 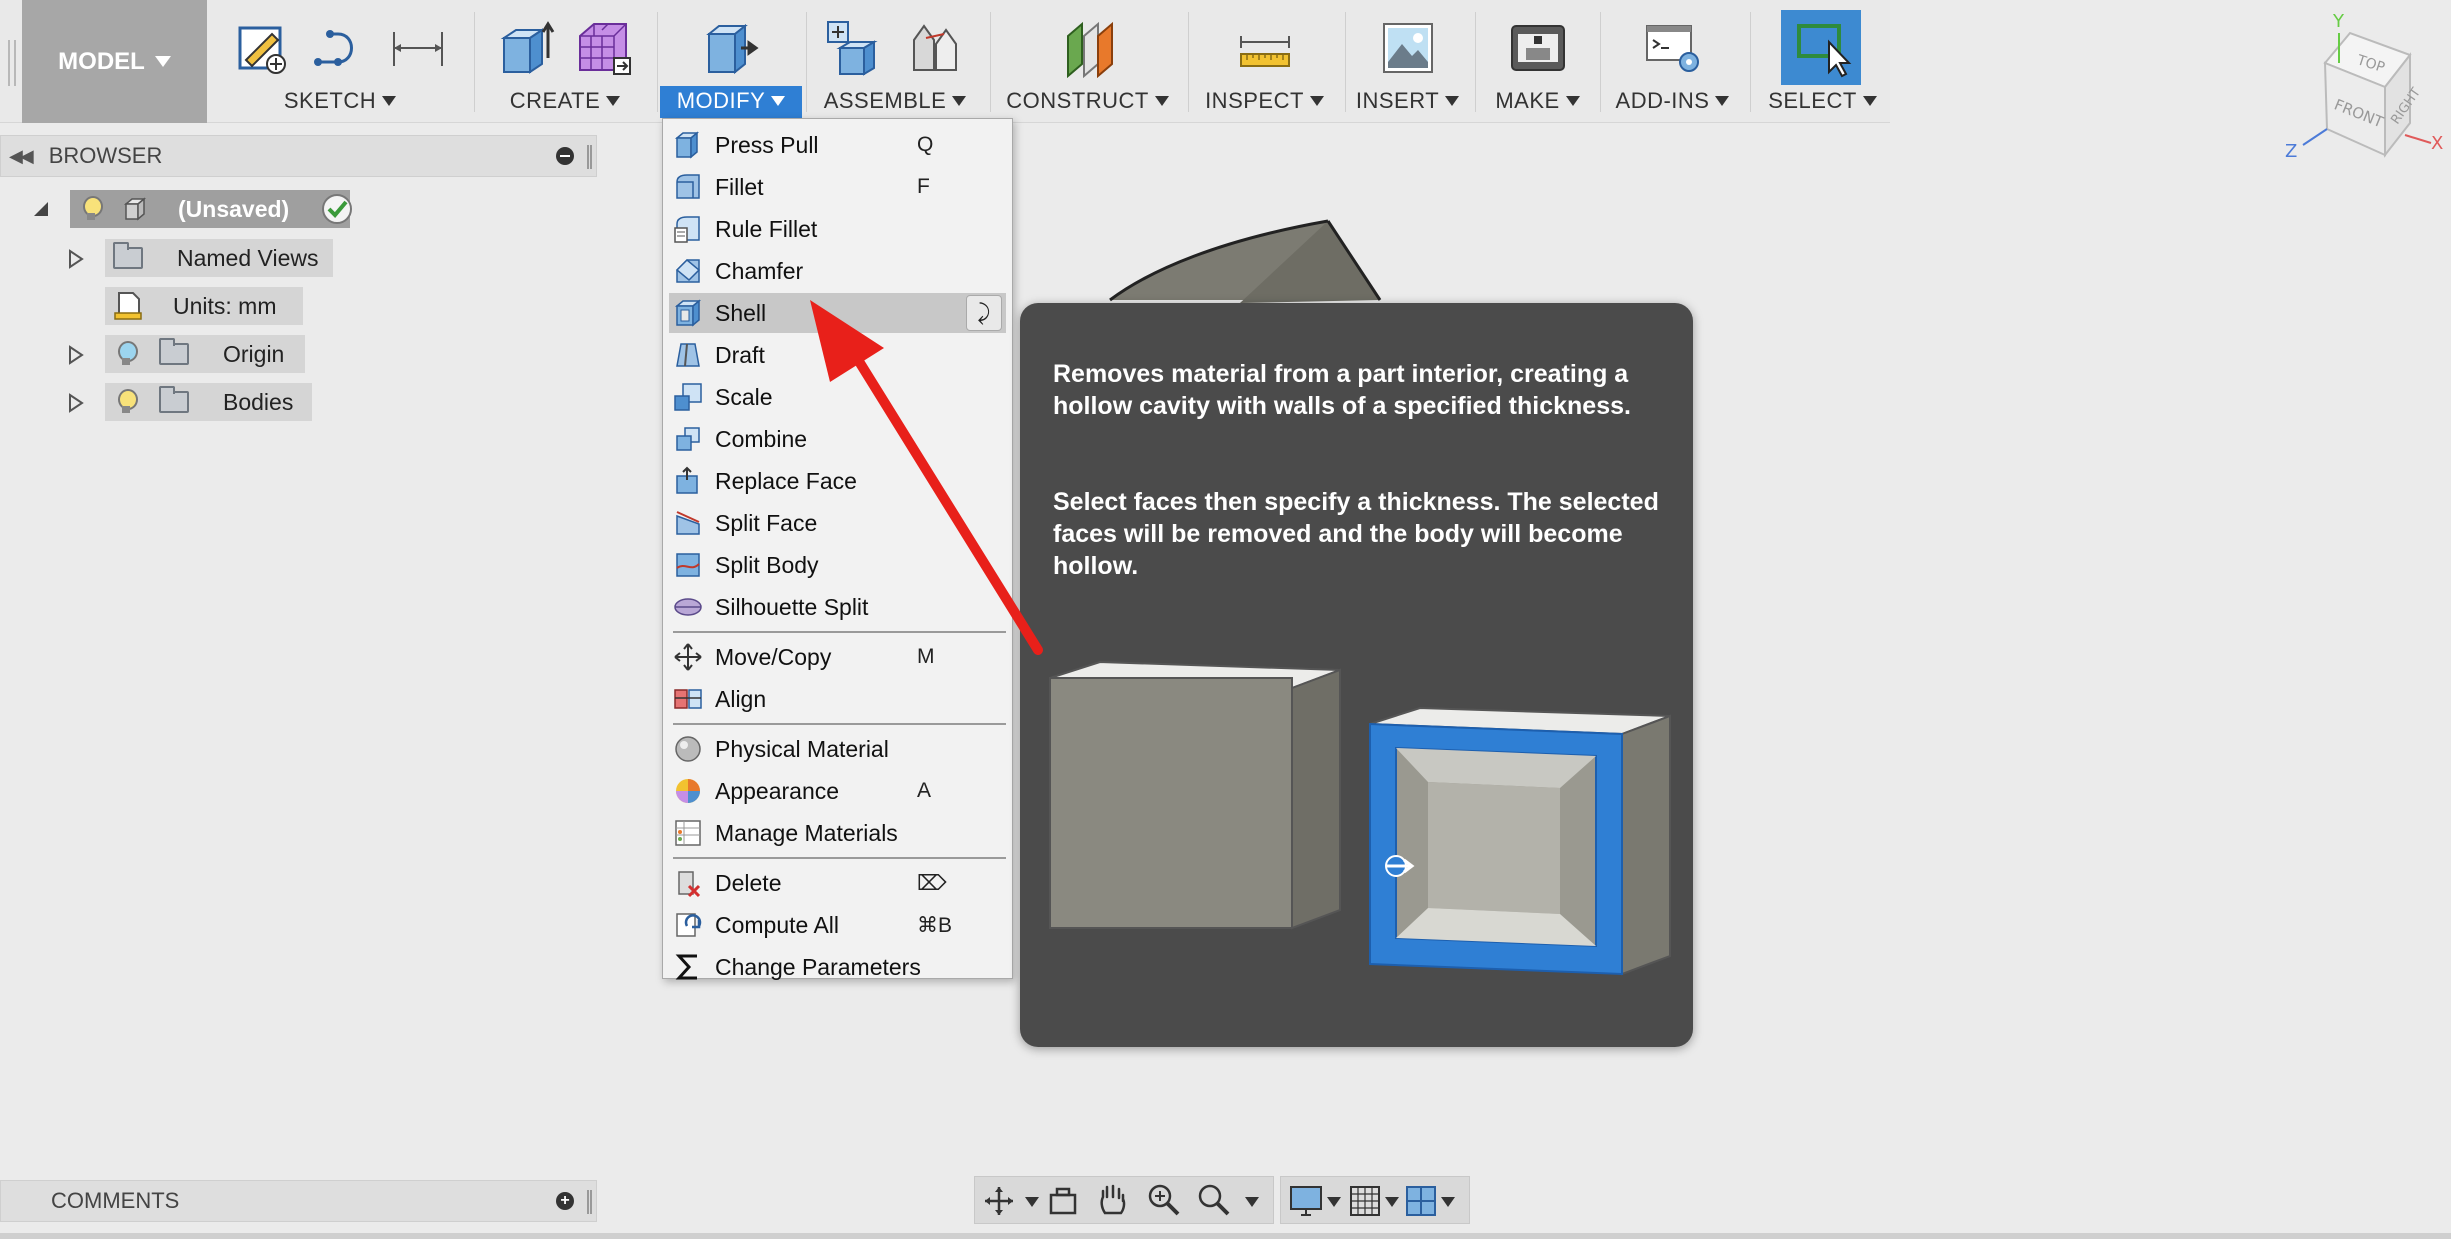 I want to click on display-settings-icon, so click(x=1306, y=1201).